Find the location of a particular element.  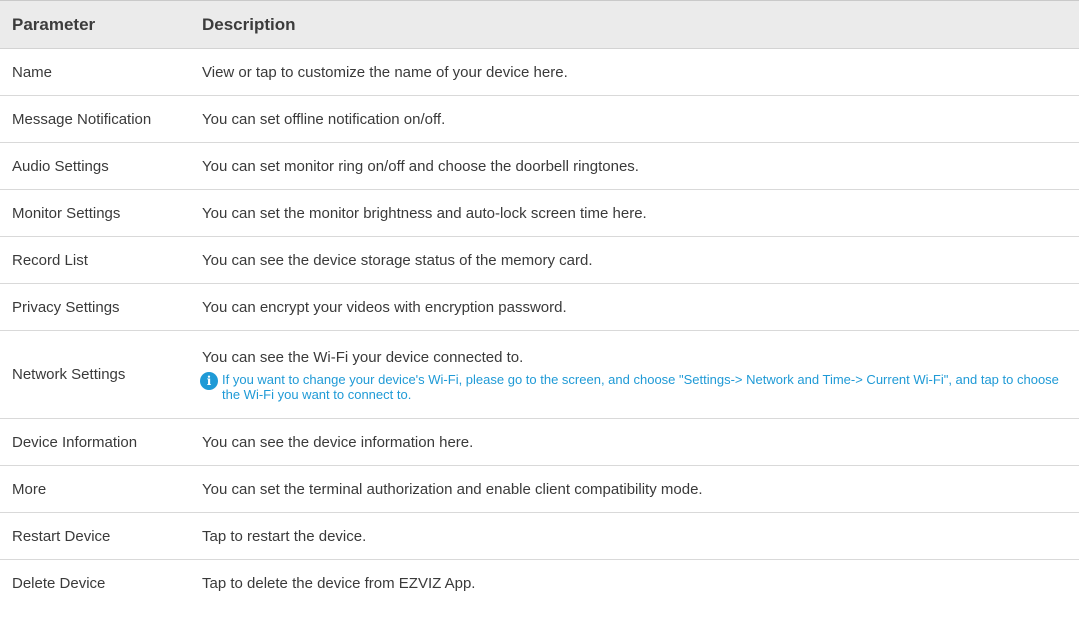

parameter-name: Audio Settings is located at coordinates (60, 166).